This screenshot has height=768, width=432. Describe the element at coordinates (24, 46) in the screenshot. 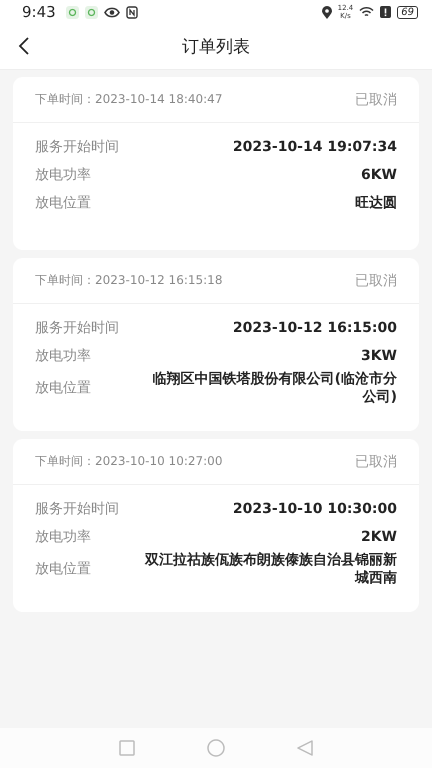

I see `back-icon` at that location.